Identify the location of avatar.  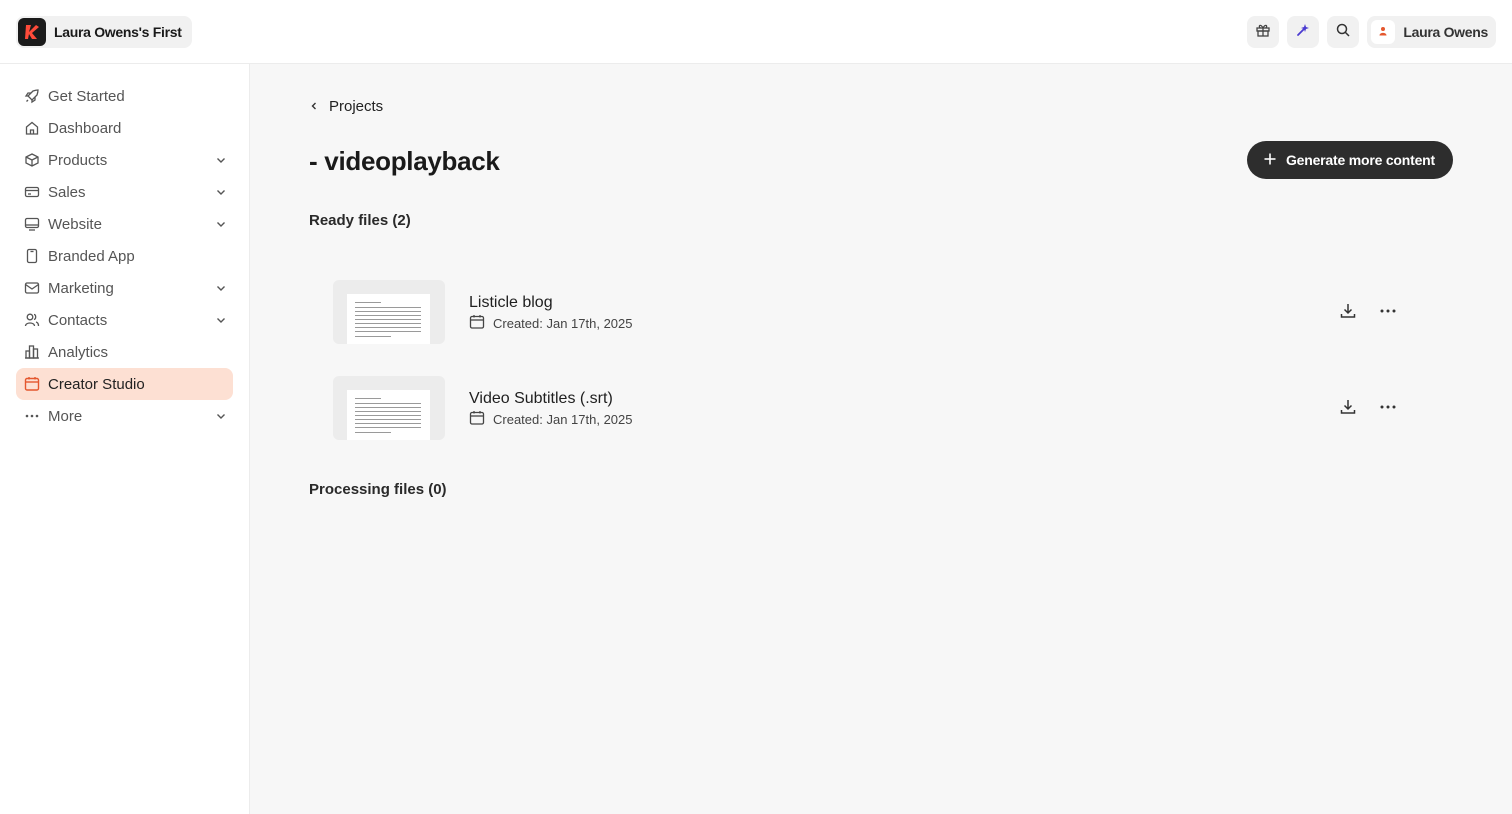
(1383, 32).